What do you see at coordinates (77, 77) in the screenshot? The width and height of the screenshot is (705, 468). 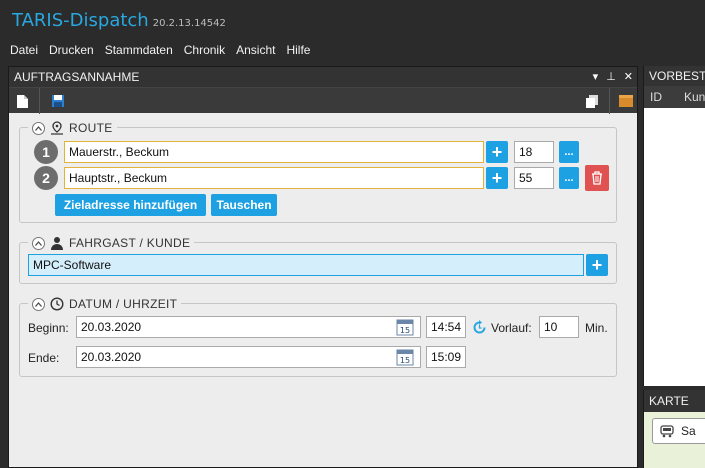 I see `panel-title: AUFTRAGSANNAHME` at bounding box center [77, 77].